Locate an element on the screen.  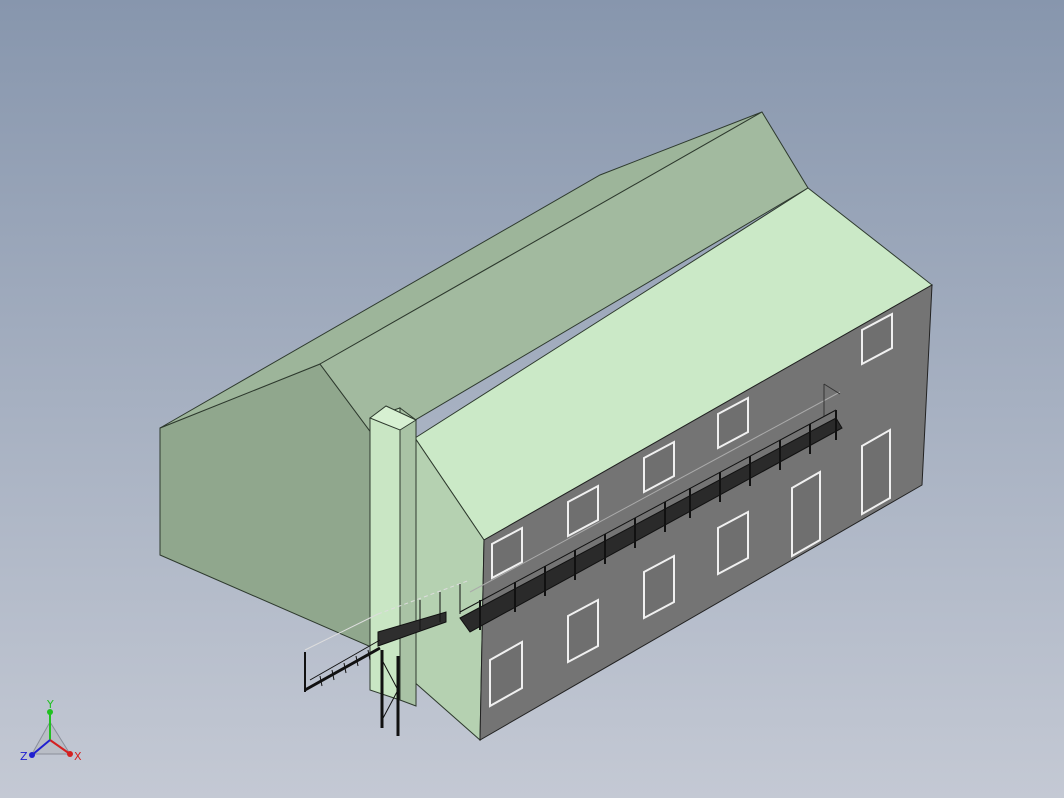
x-axis-label: X is located at coordinates (78, 756).